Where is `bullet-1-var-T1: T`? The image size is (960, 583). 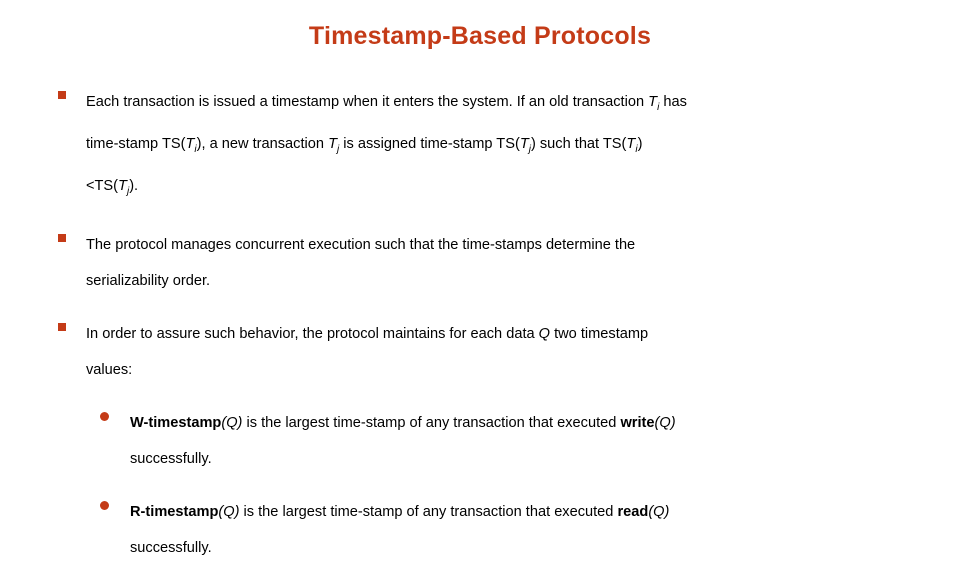
bullet-1-var-T1: T is located at coordinates (653, 102).